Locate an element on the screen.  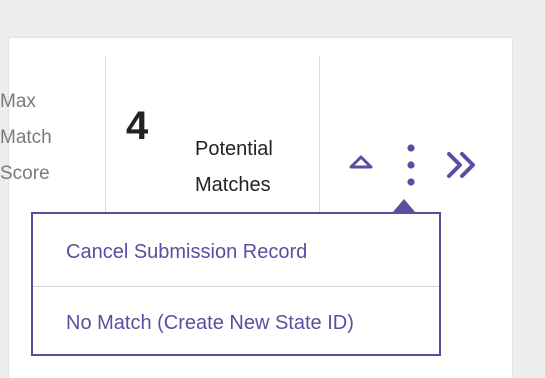
collapse-button is located at coordinates (361, 162).